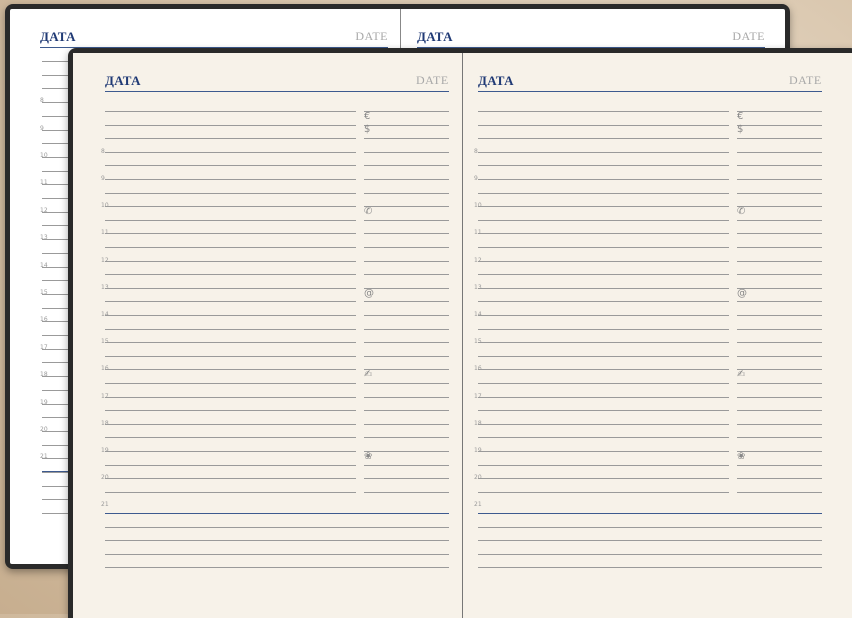 Image resolution: width=852 pixels, height=618 pixels. I want to click on hour-label: 9, so click(476, 178).